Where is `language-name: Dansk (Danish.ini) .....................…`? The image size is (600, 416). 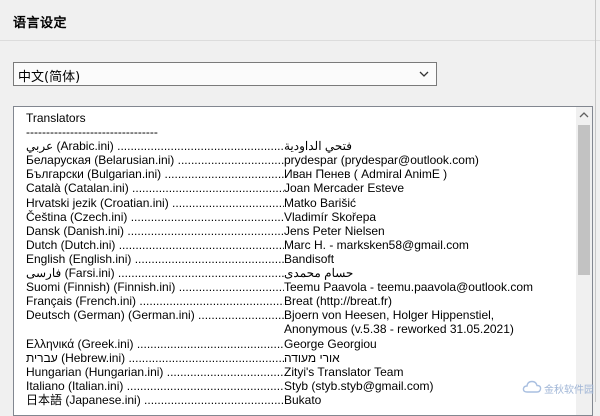 language-name: Dansk (Danish.ini) .....................… is located at coordinates (155, 230).